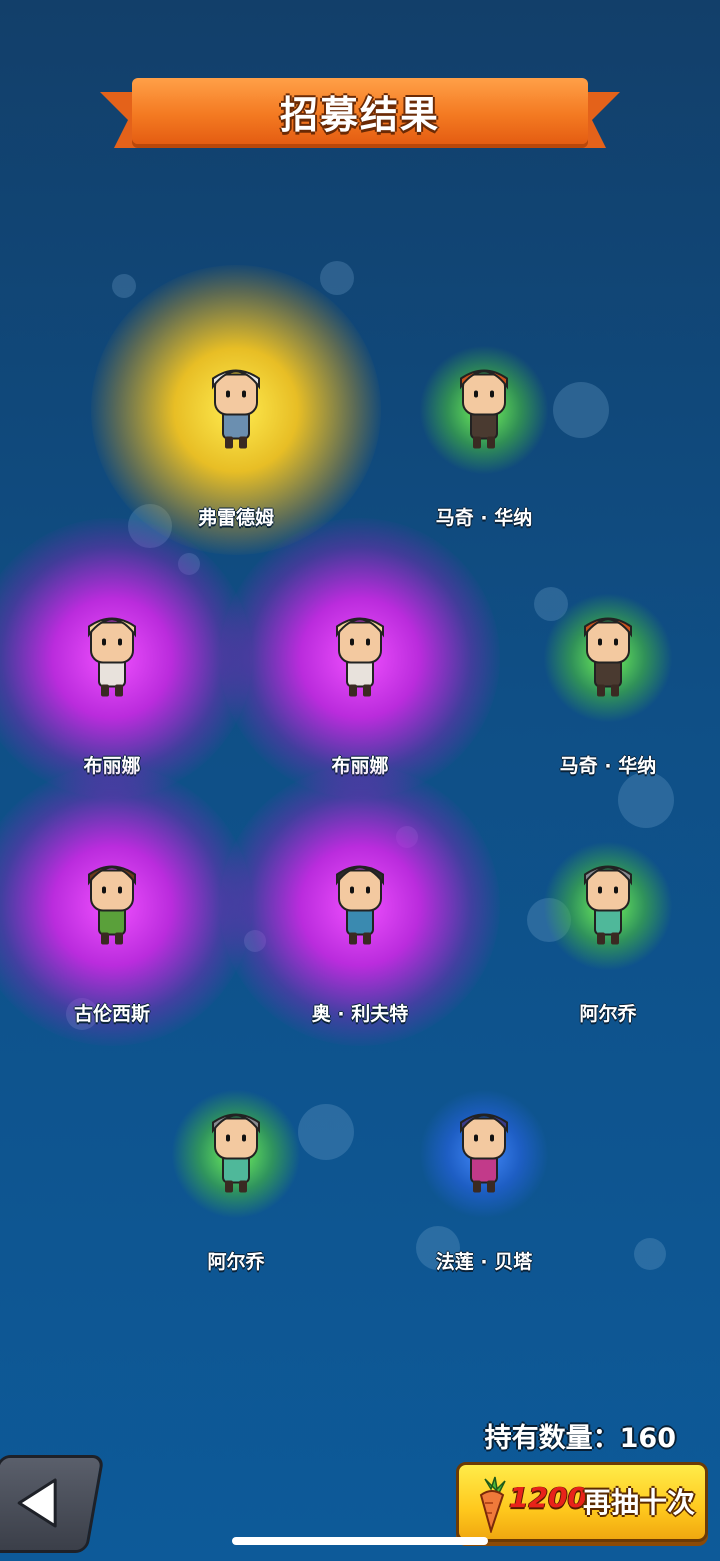 This screenshot has width=720, height=1561. Describe the element at coordinates (112, 905) in the screenshot. I see `chef-strongman-icon` at that location.